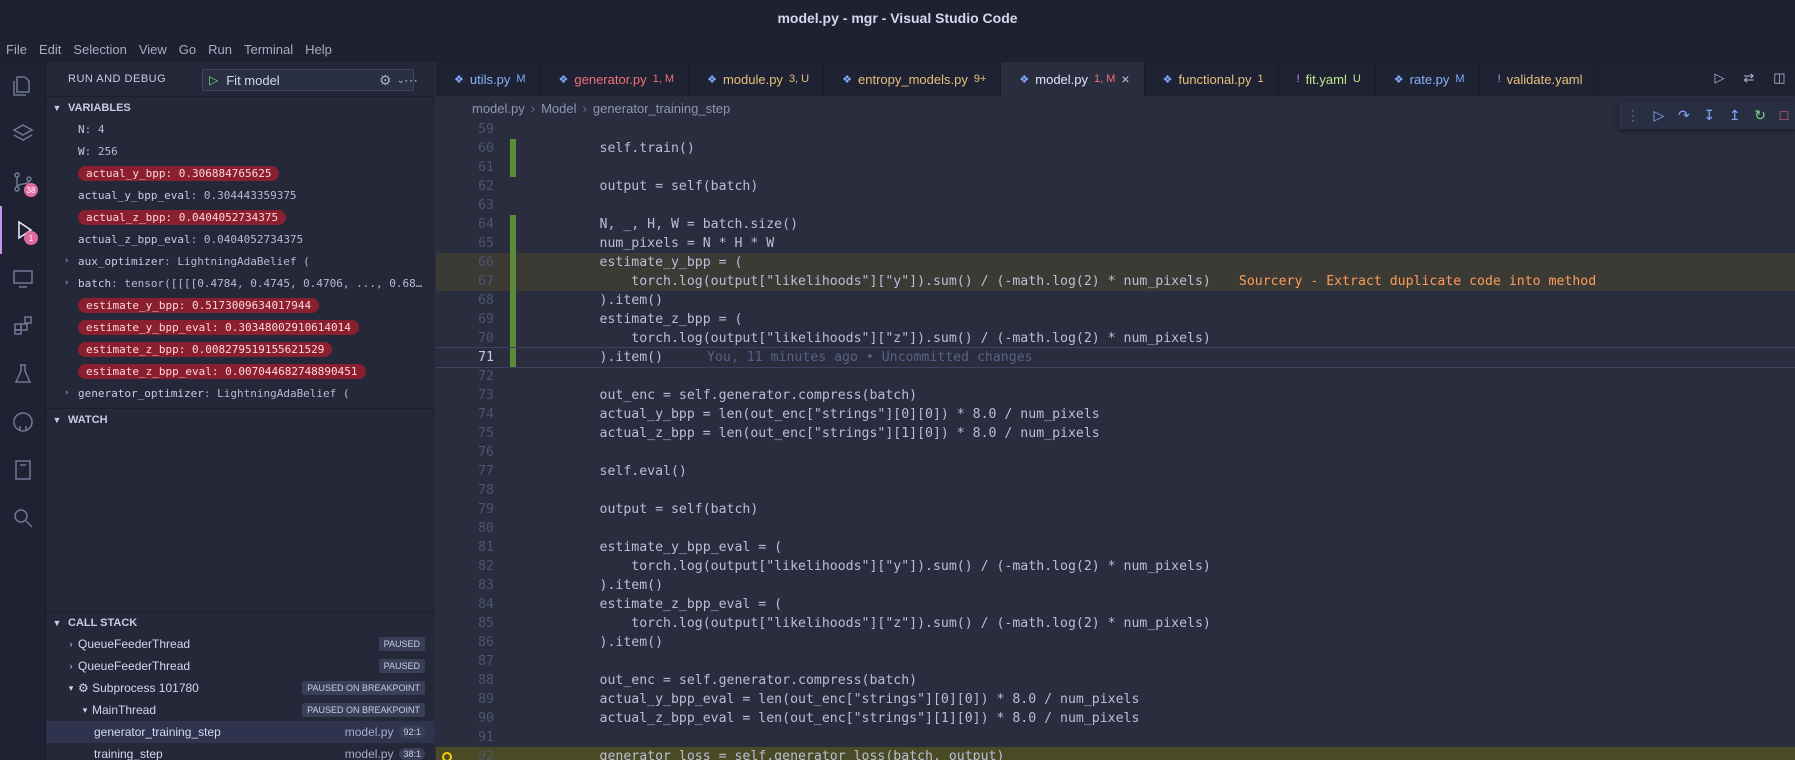 The width and height of the screenshot is (1795, 760). I want to click on code-line: 77 self.eval(), so click(1115, 471).